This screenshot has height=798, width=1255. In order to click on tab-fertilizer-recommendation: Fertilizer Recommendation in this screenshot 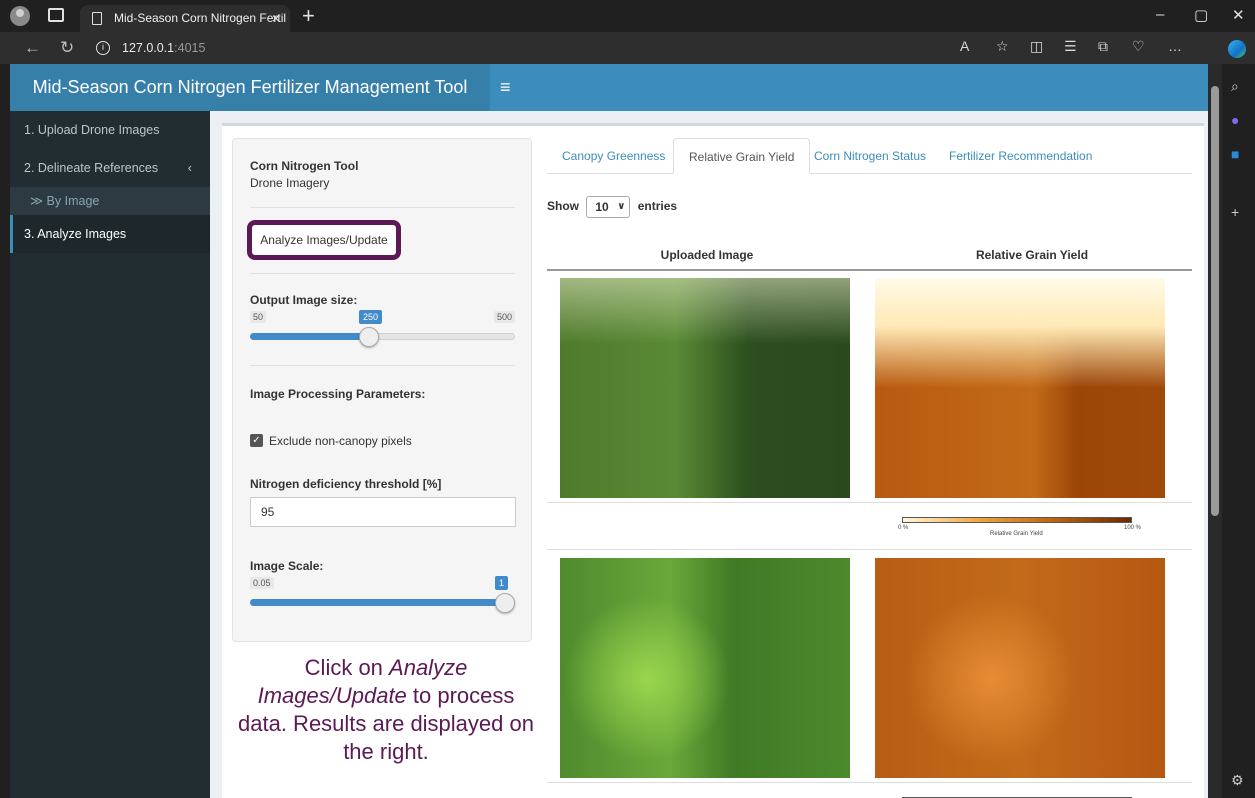, I will do `click(1020, 156)`.